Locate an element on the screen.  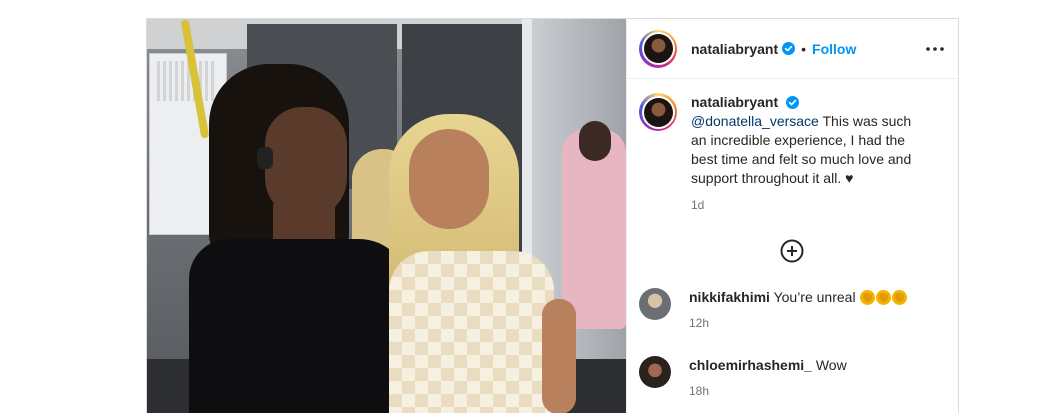
more-options-icon is located at coordinates (935, 48).